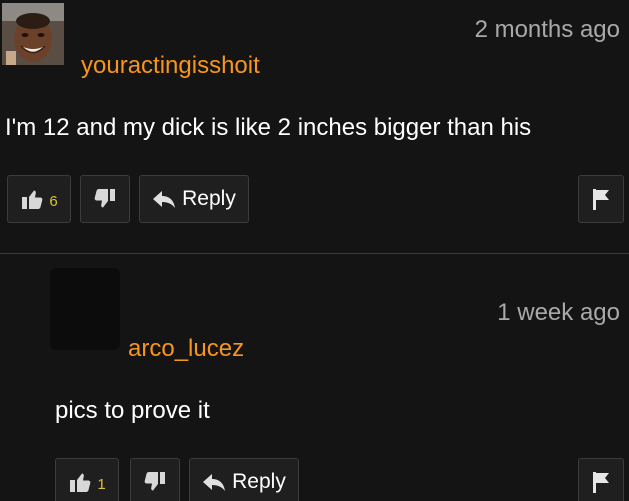 The height and width of the screenshot is (501, 629). I want to click on like-count: 6, so click(53, 201).